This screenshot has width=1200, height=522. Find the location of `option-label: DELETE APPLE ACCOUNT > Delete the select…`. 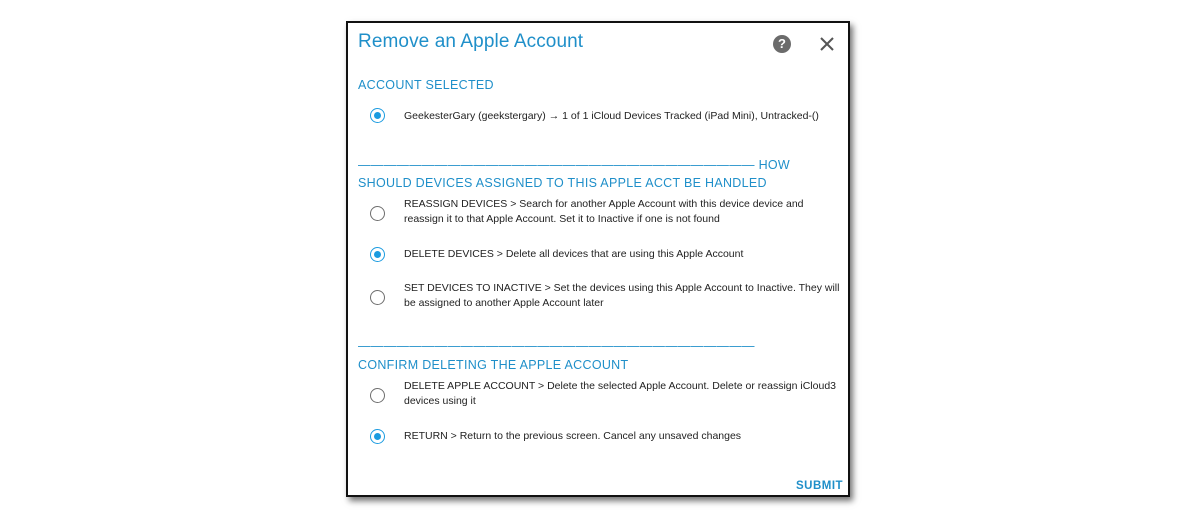

option-label: DELETE APPLE ACCOUNT > Delete the select… is located at coordinates (620, 393).